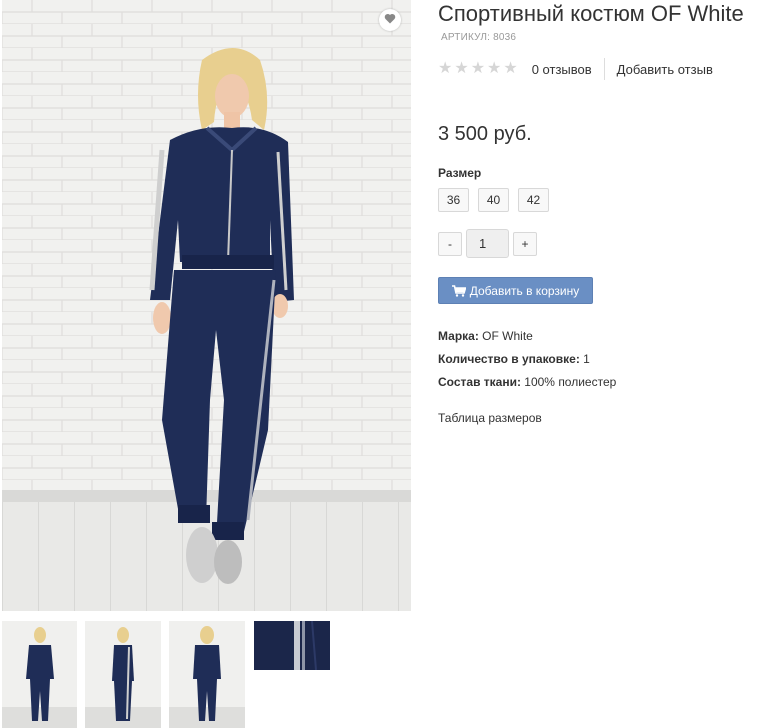 This screenshot has width=773, height=728. What do you see at coordinates (604, 69) in the screenshot?
I see `divider` at bounding box center [604, 69].